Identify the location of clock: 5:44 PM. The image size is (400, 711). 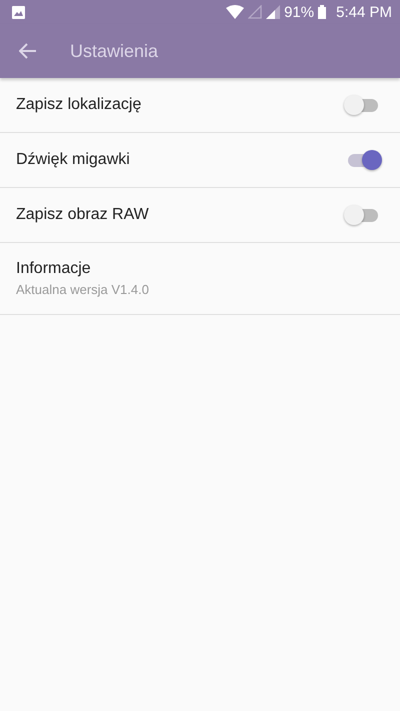
(364, 12).